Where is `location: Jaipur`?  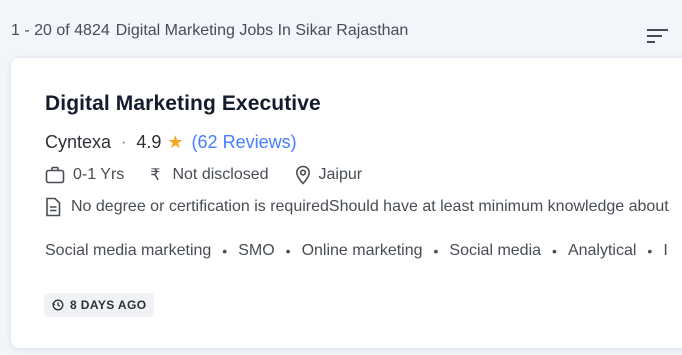 location: Jaipur is located at coordinates (329, 175).